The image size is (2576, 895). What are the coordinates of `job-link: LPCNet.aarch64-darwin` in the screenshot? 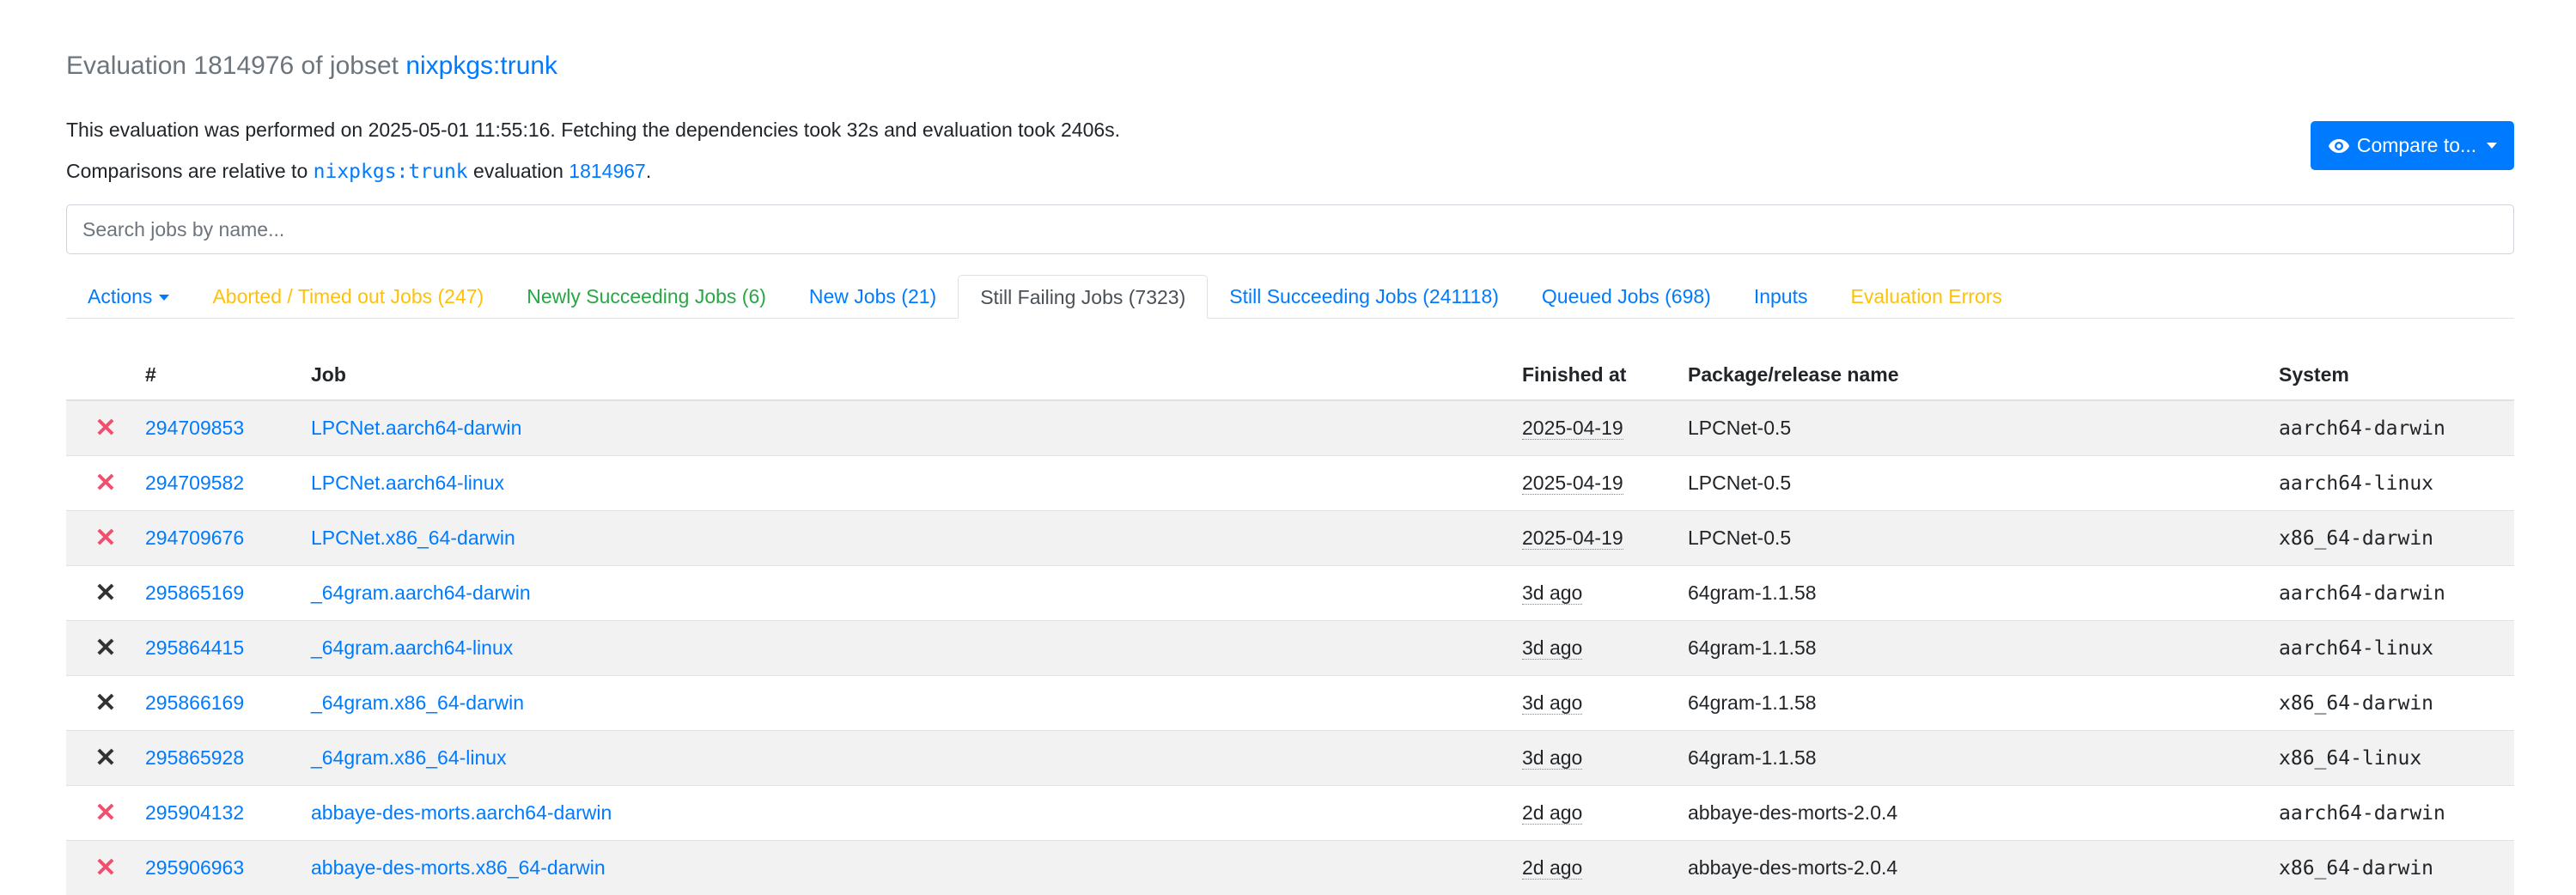 It's located at (416, 428).